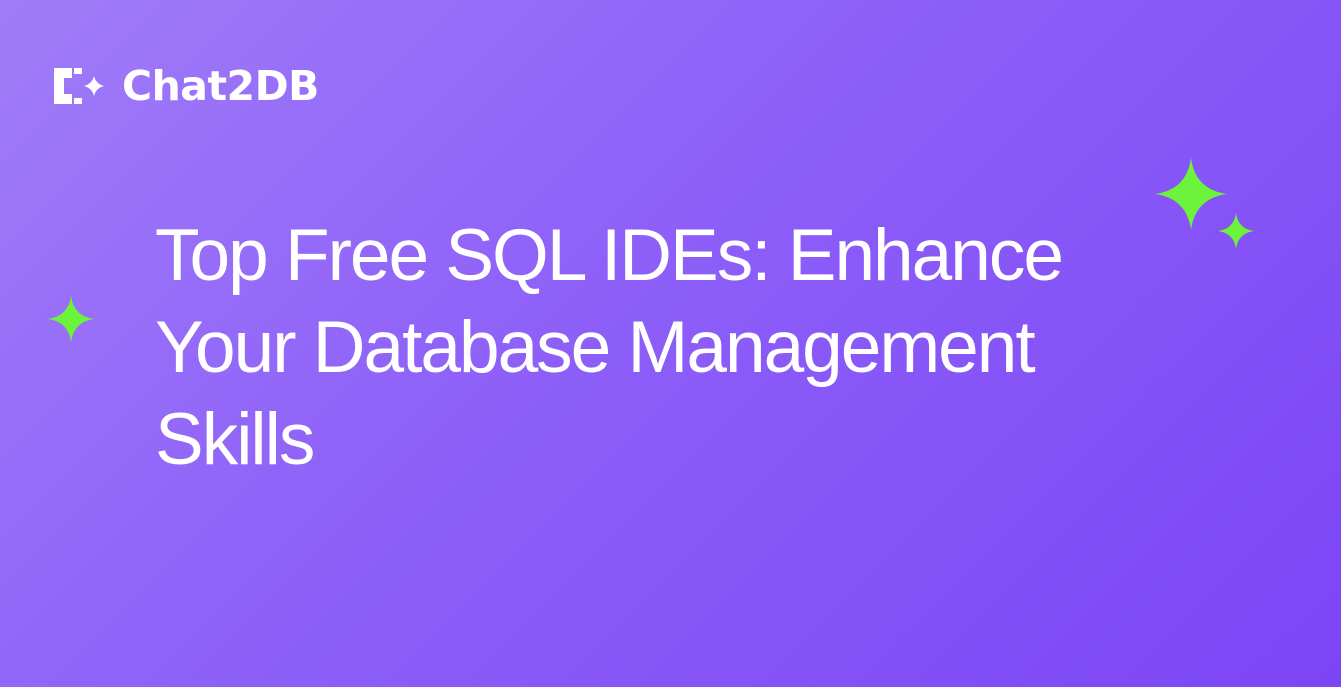 This screenshot has height=687, width=1341. Describe the element at coordinates (609, 255) in the screenshot. I see `title-line-1: Top Free SQL IDEs: Enhance` at that location.